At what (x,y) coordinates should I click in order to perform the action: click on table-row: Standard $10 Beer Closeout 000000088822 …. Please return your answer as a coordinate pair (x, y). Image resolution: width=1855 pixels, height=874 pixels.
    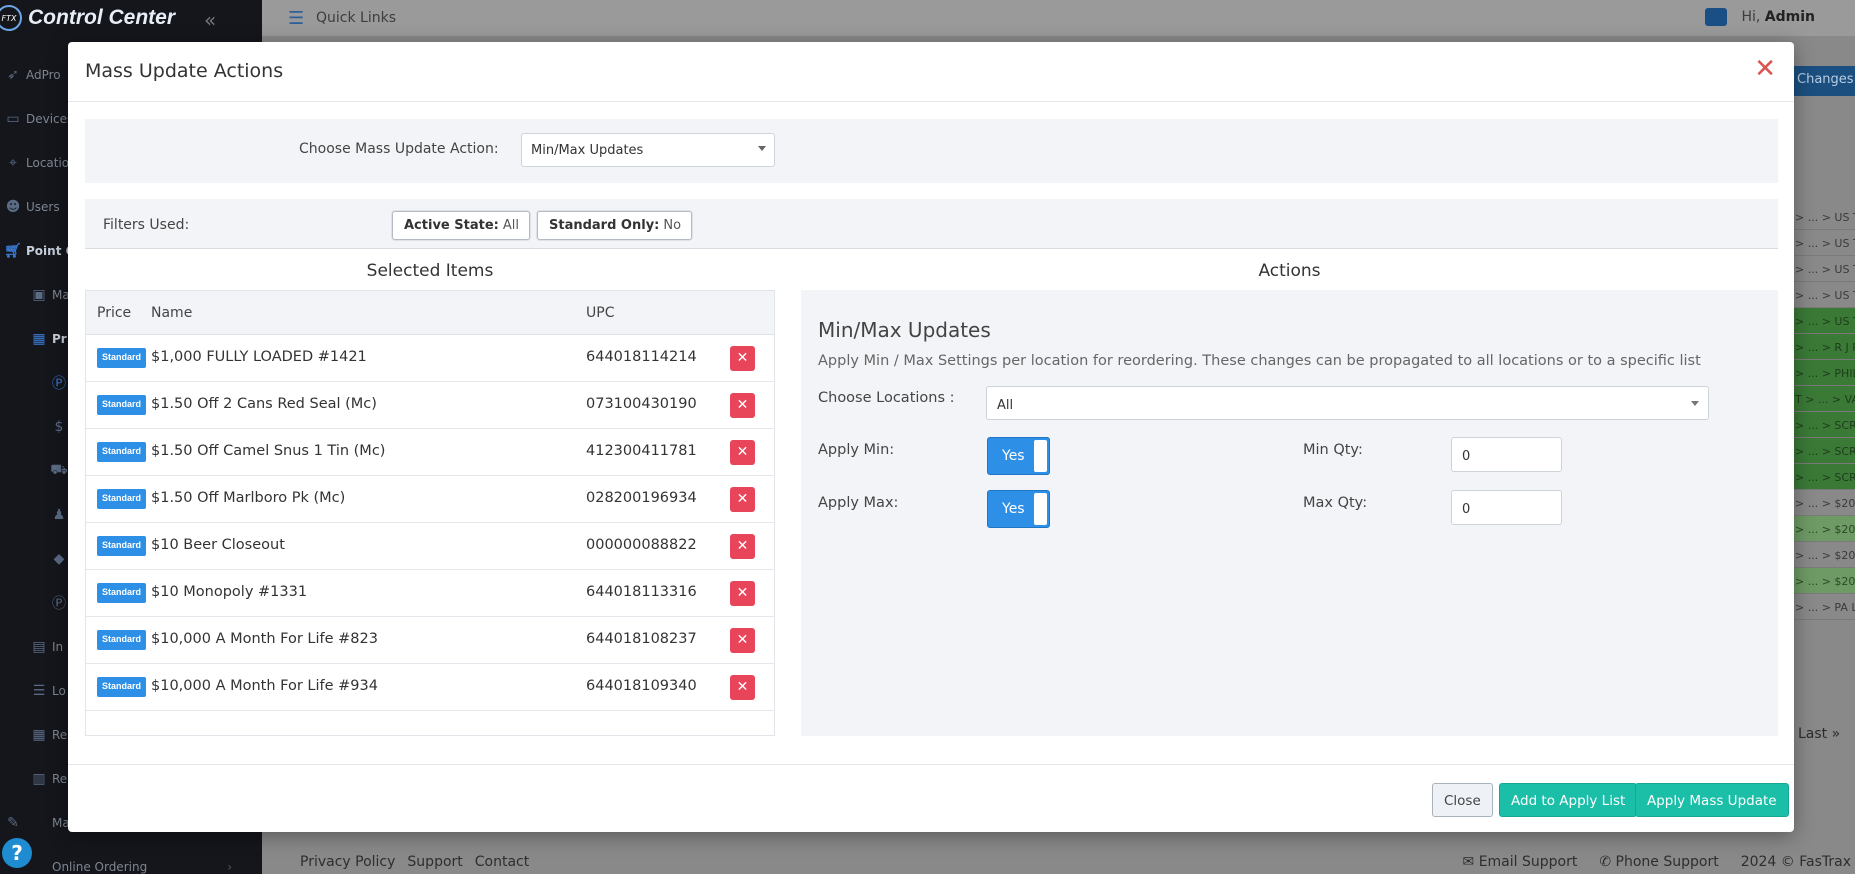
    Looking at the image, I should click on (430, 546).